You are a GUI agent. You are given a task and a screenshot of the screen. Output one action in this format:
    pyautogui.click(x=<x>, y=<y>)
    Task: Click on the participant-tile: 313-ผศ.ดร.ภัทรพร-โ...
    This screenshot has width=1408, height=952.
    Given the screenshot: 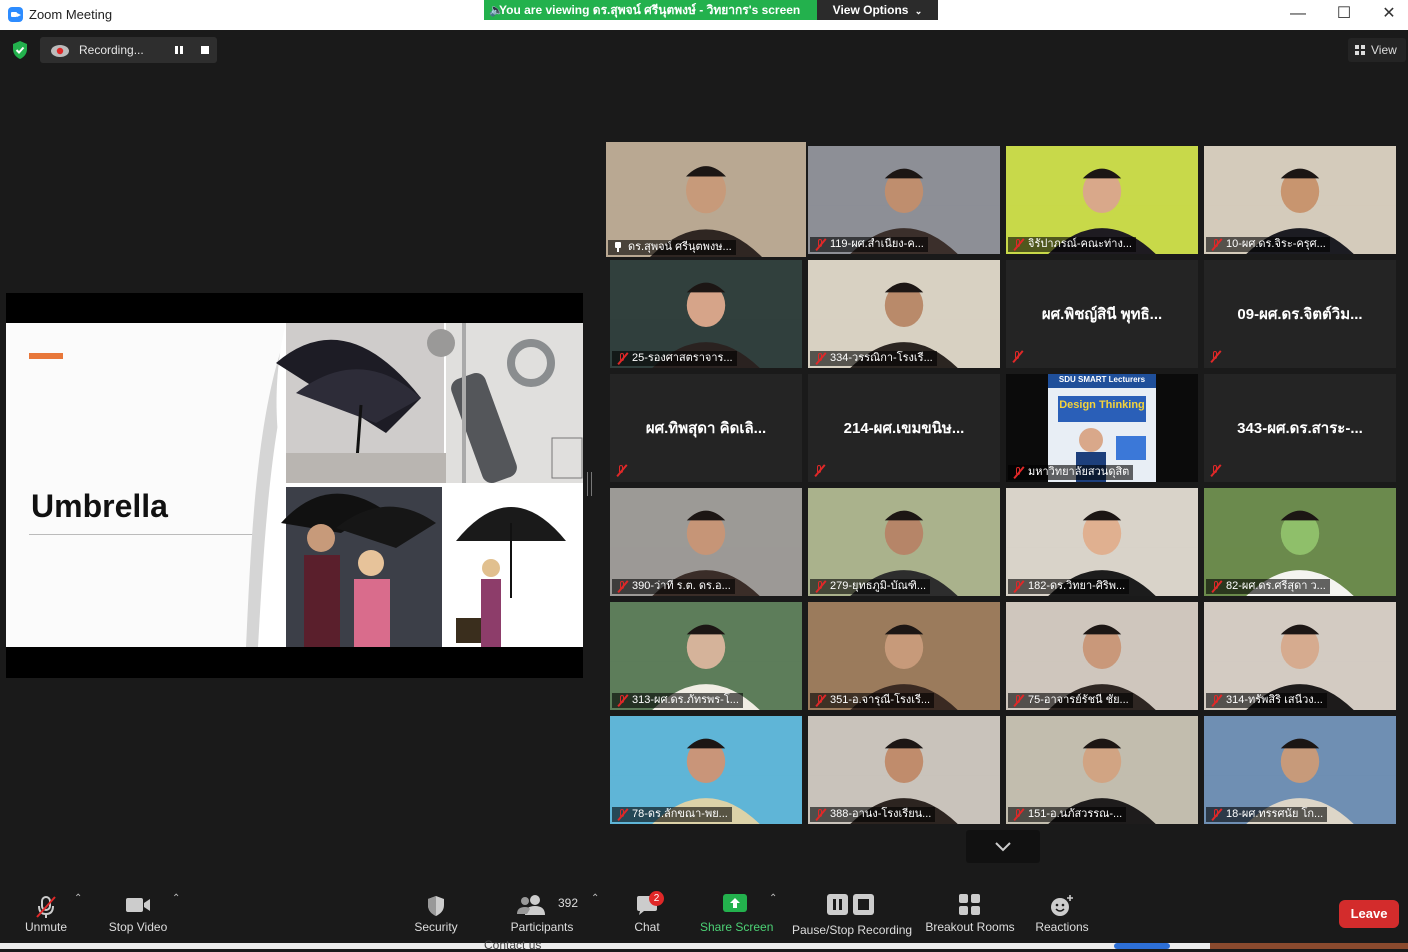 What is the action you would take?
    pyautogui.click(x=706, y=656)
    